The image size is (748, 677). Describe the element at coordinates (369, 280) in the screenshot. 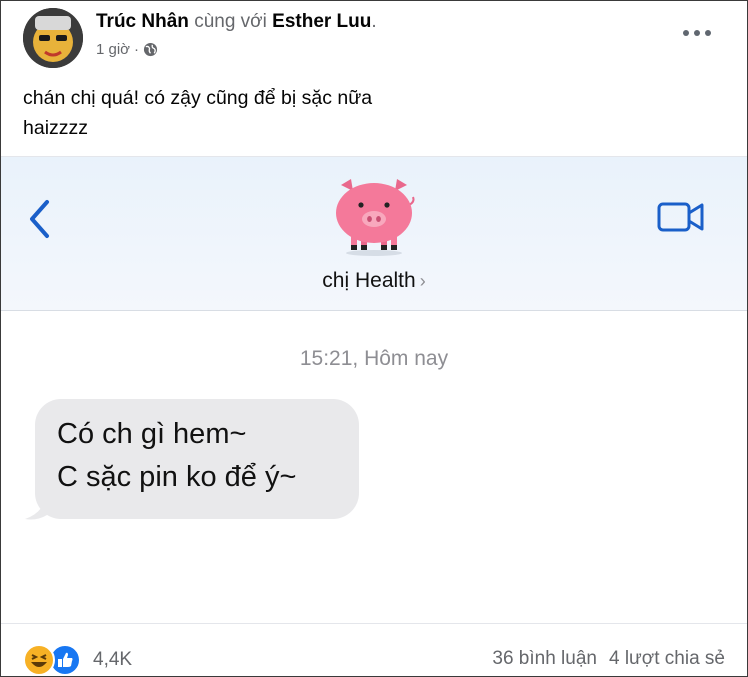

I see `contact-name: chị Health` at that location.